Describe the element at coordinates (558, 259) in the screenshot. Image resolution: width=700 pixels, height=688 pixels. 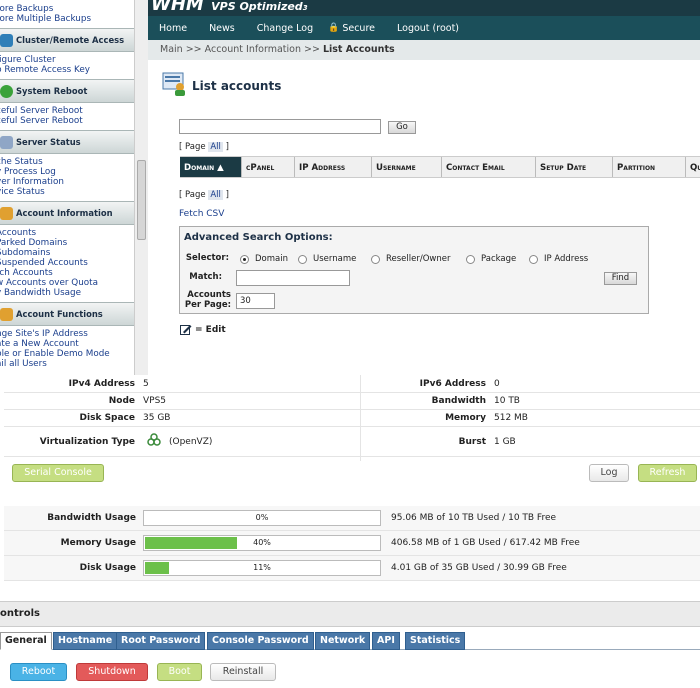
I see `radio-ip-address: IP Address` at that location.